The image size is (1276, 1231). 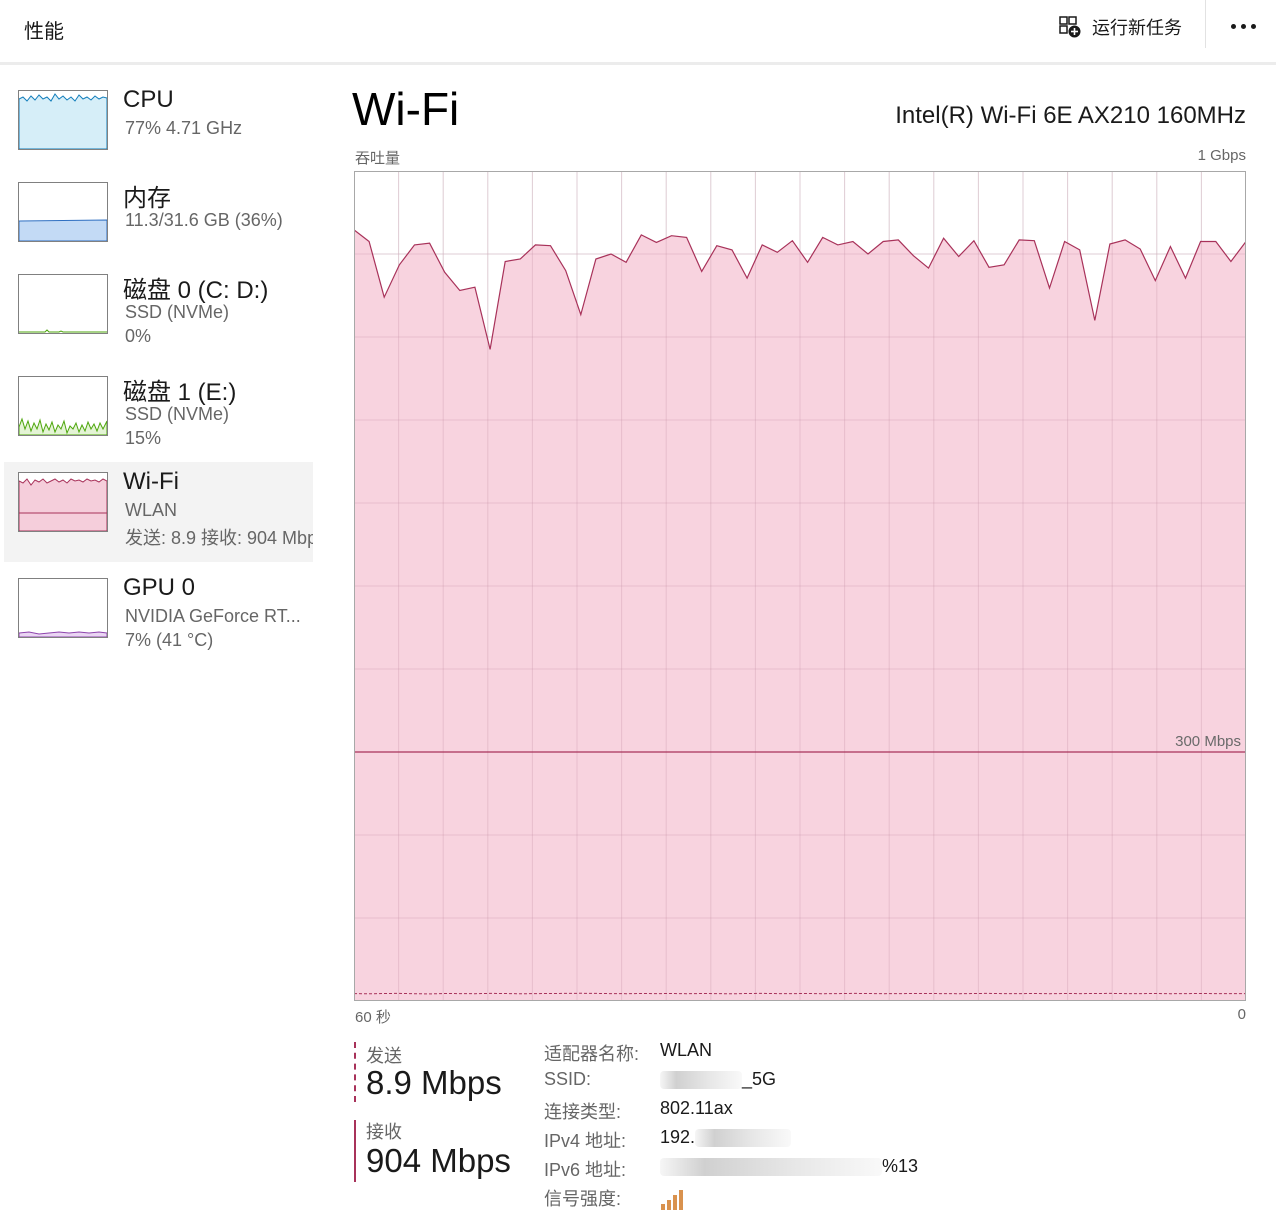 I want to click on ipv4-visible-part: 192., so click(x=678, y=1137).